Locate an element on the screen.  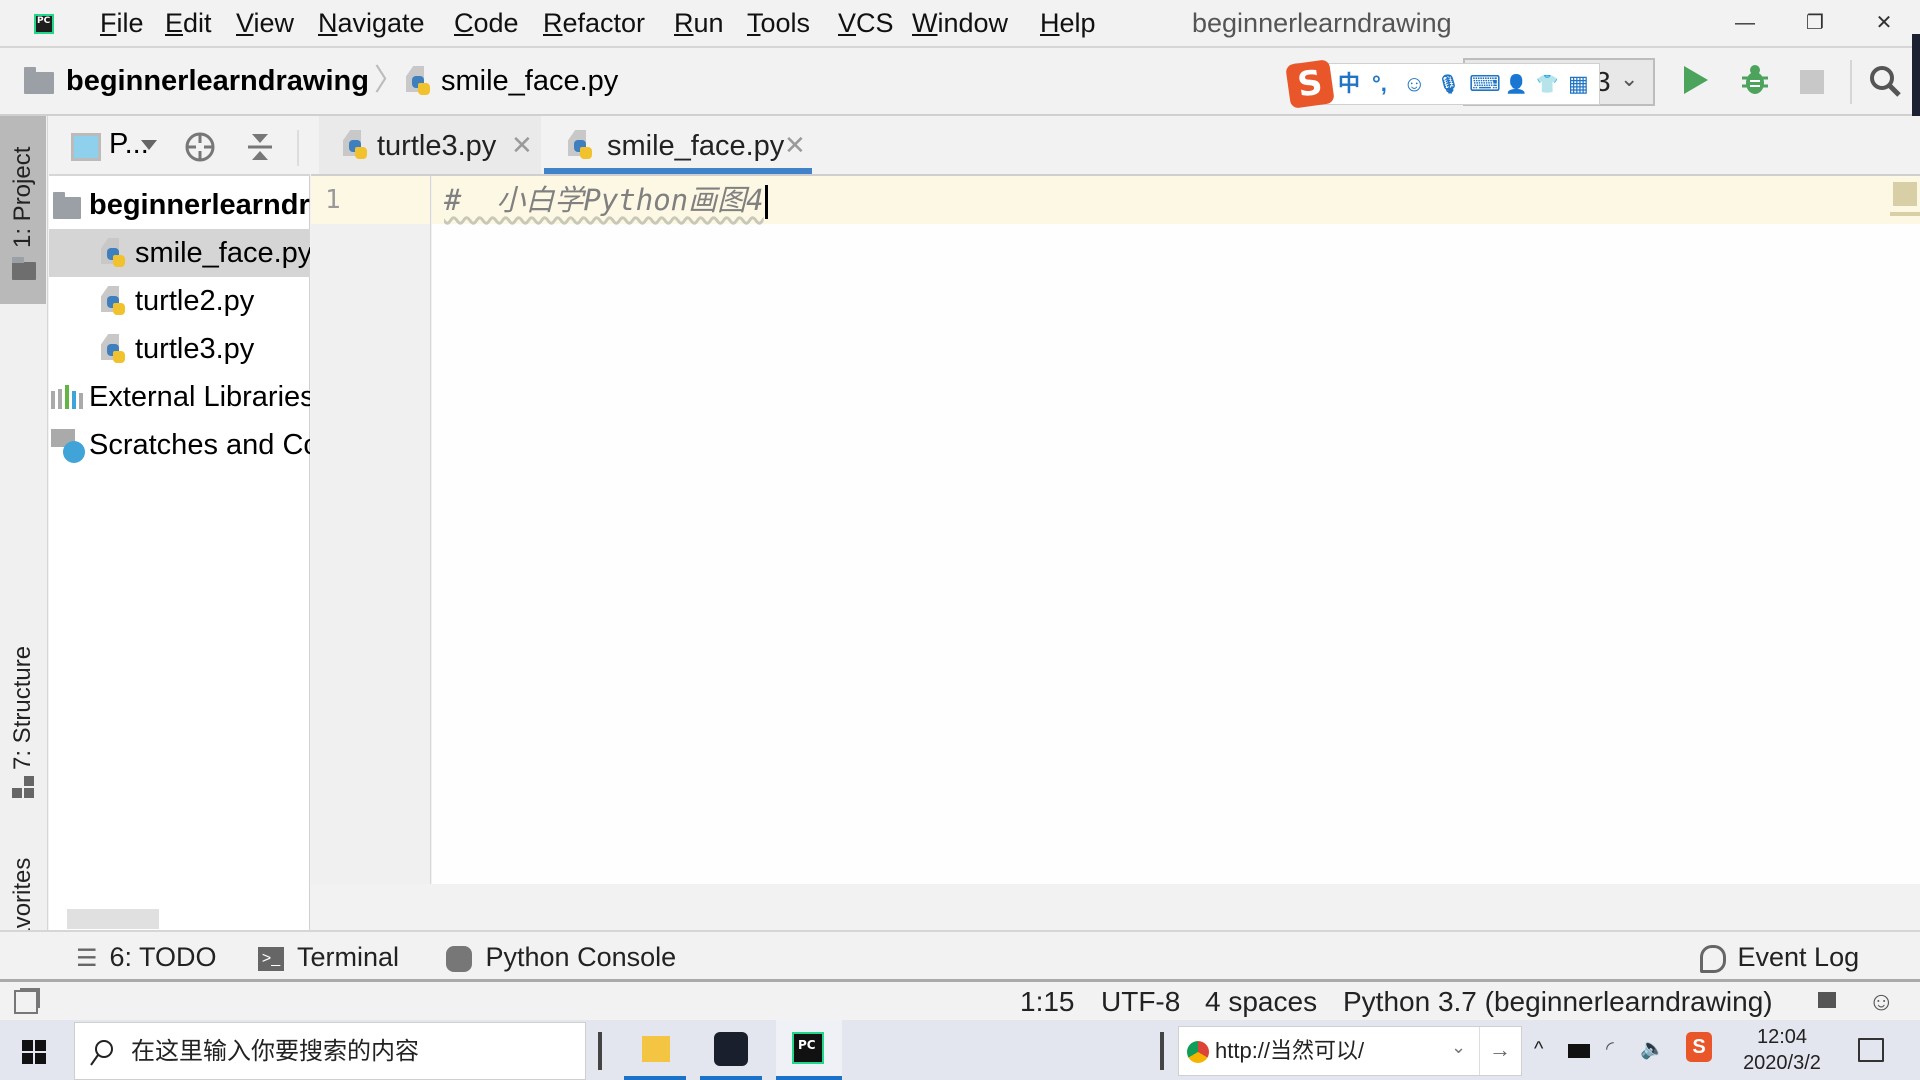
pycharm-icon: PC is located at coordinates (808, 1048).